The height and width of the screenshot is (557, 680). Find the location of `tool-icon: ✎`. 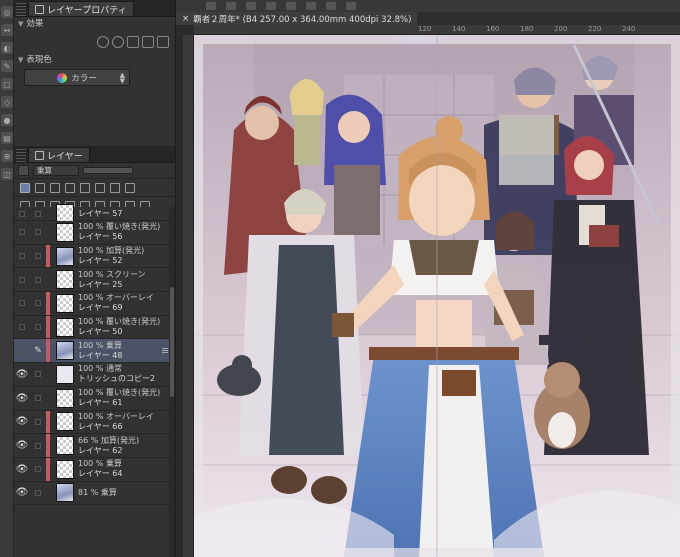

tool-icon: ✎ is located at coordinates (7, 66).